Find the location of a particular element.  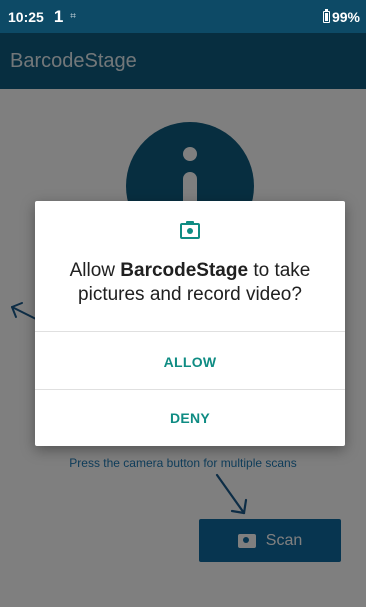

status-bar: 10:25 1 ⌗ 99% is located at coordinates (183, 16).